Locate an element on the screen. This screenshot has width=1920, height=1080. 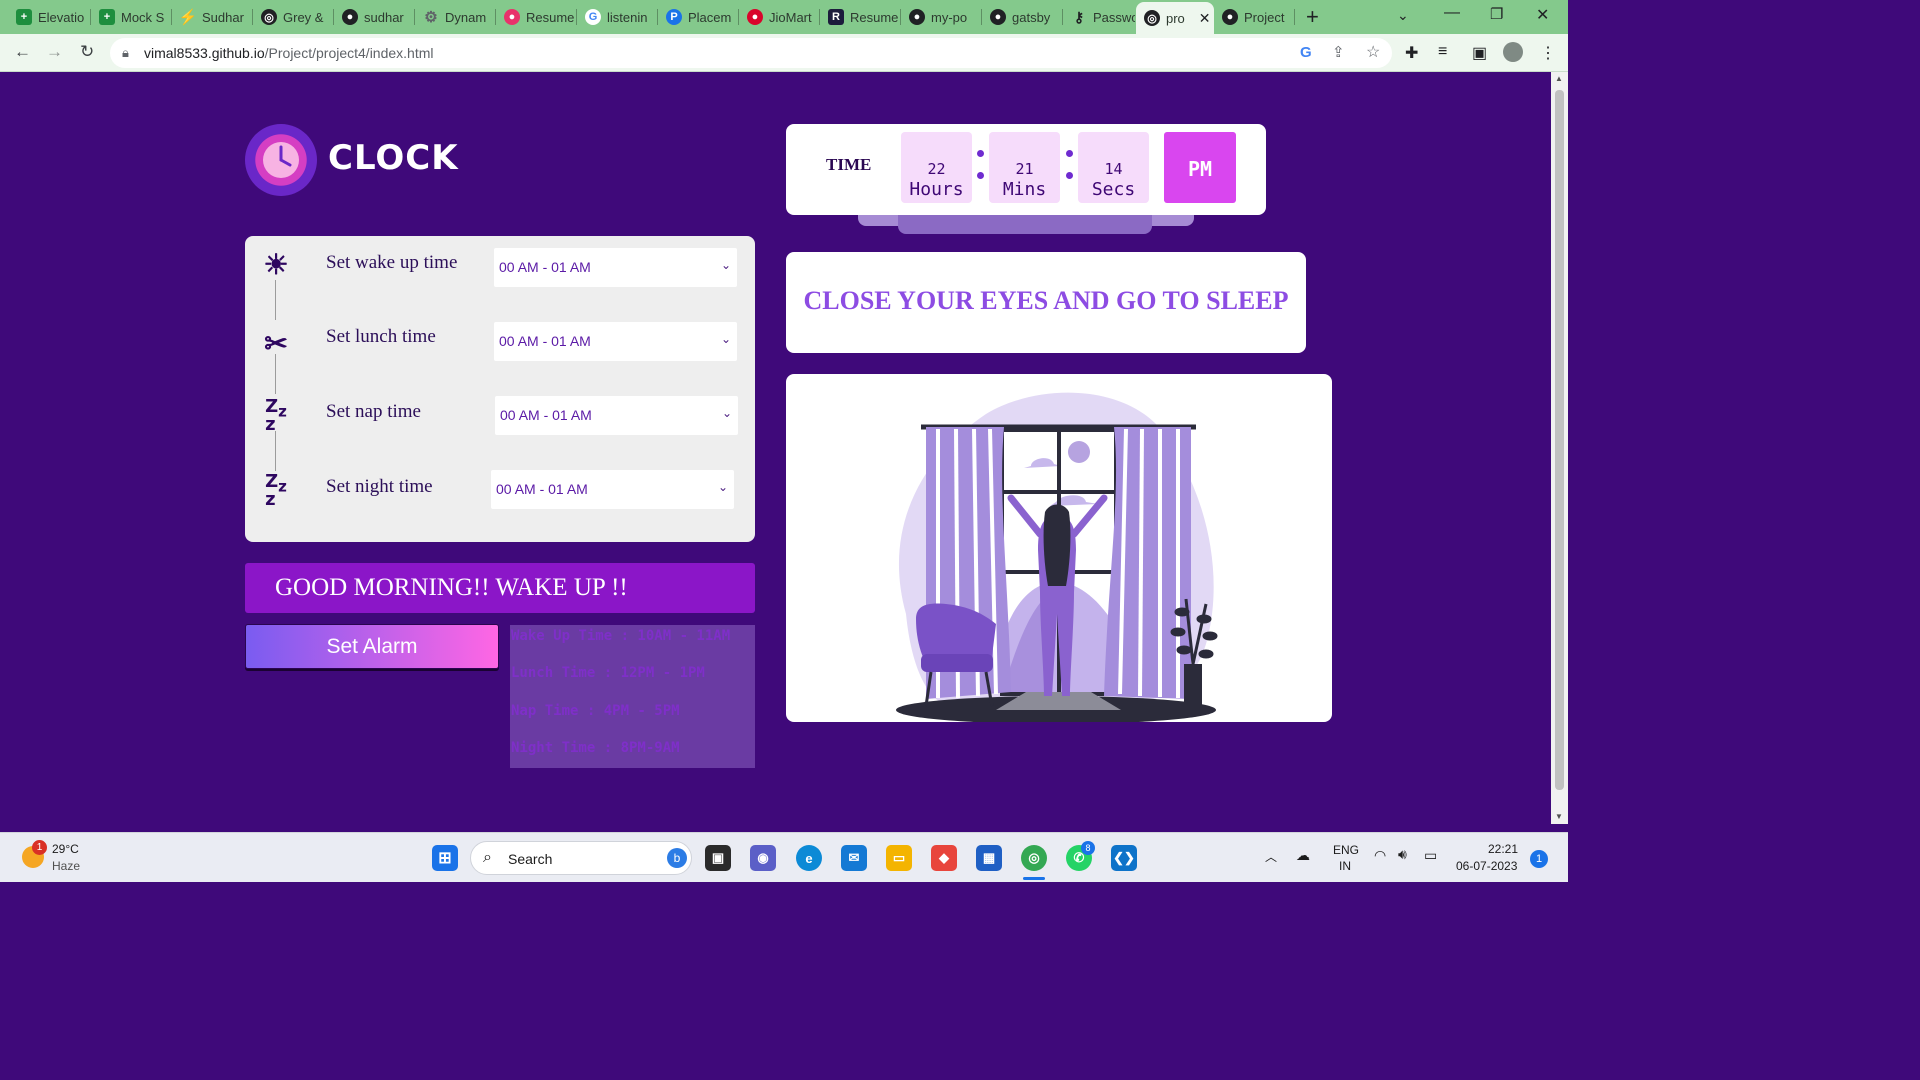
lock-icon: 🔒︎ is located at coordinates (125, 53).